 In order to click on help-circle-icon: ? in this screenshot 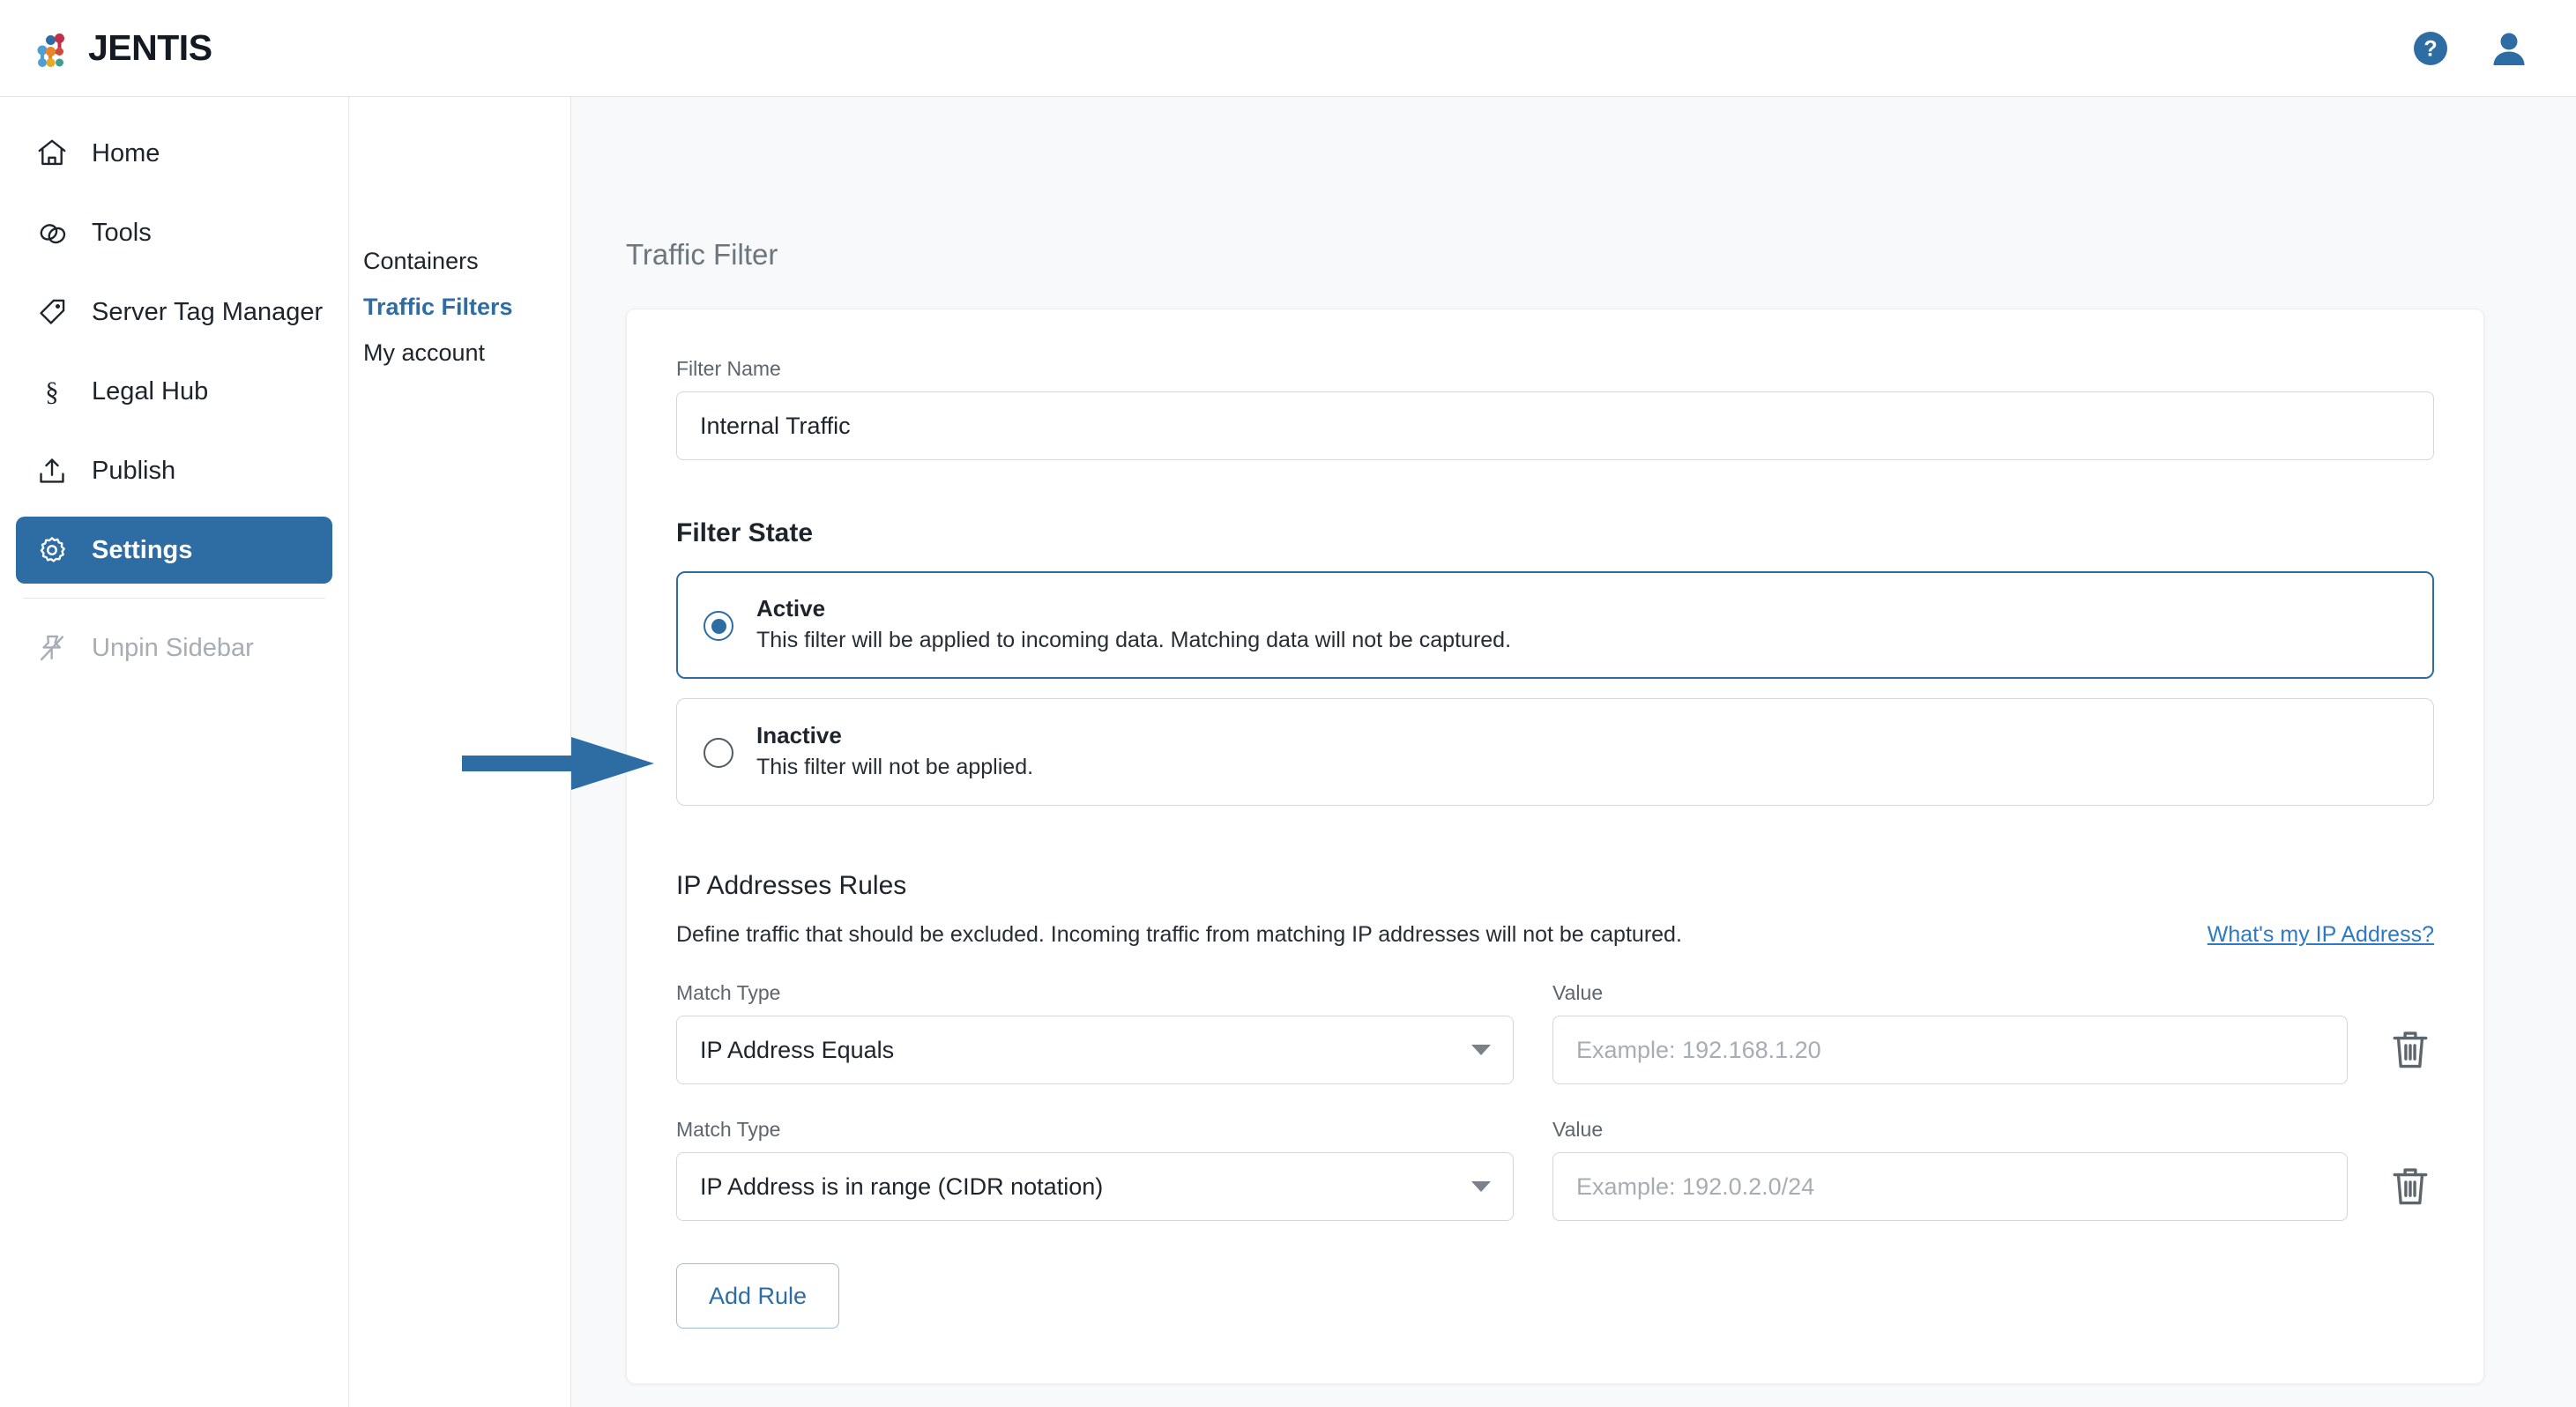, I will do `click(2430, 48)`.